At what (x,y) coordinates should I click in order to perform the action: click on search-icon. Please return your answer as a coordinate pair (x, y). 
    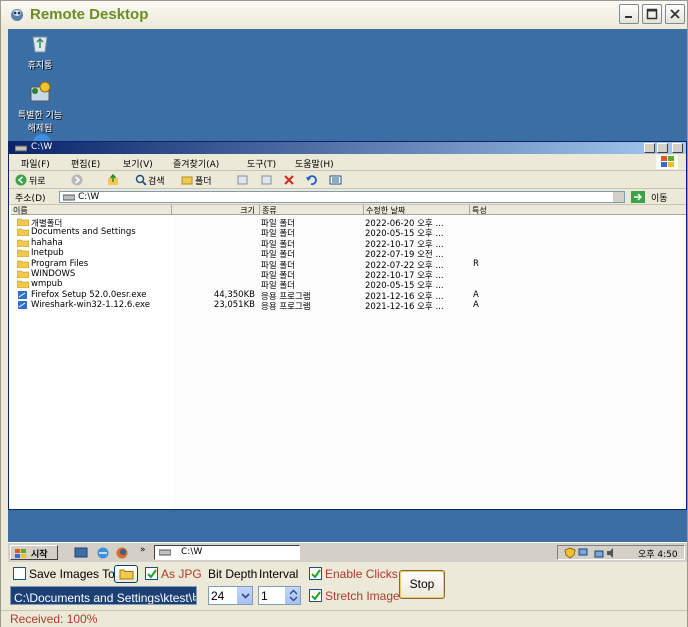
    Looking at the image, I should click on (141, 180).